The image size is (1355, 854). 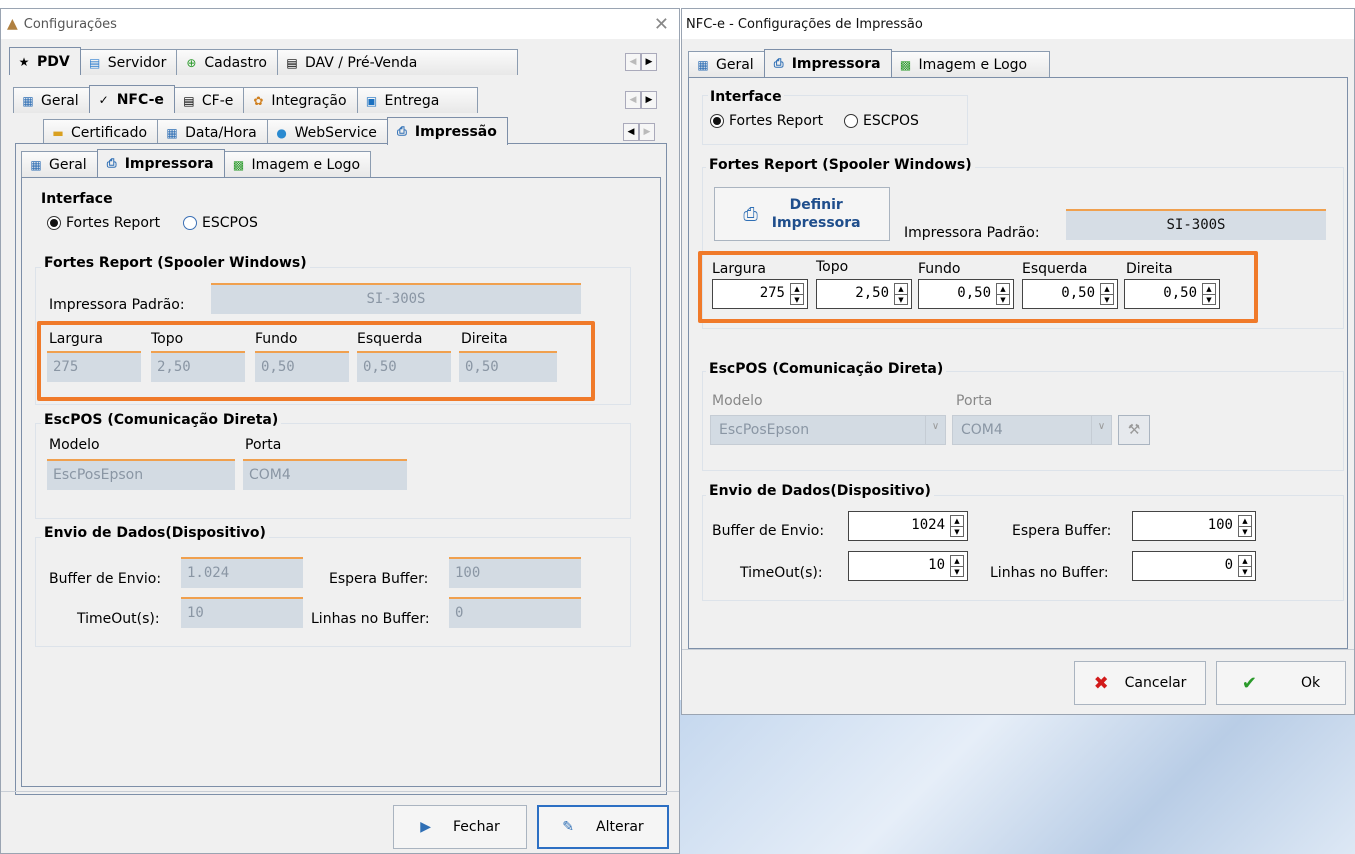 I want to click on tab-cfe: ▤ CF-e, so click(x=209, y=100).